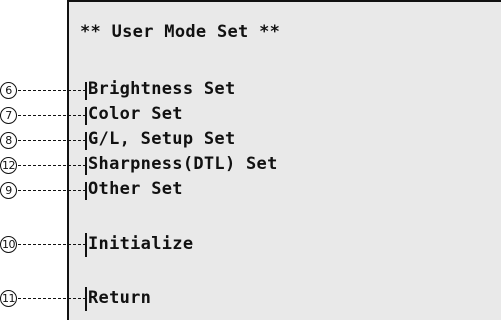  What do you see at coordinates (8, 115) in the screenshot?
I see `callout-number-7: 7` at bounding box center [8, 115].